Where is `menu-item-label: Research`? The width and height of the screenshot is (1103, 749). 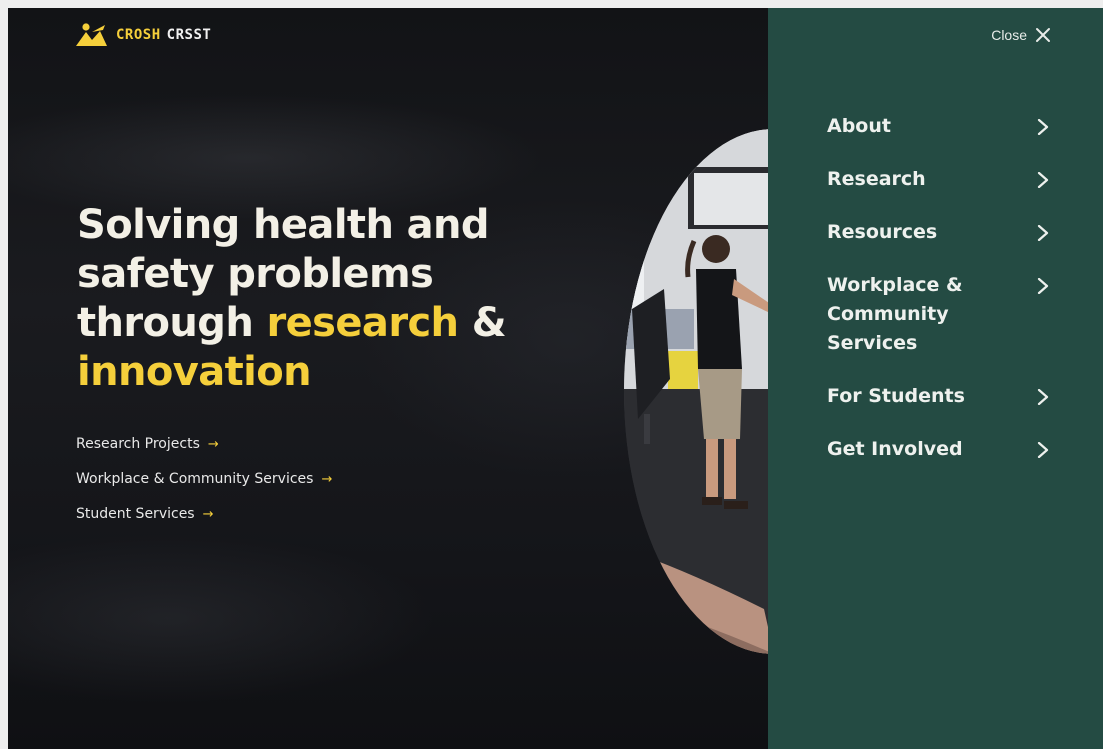
menu-item-label: Research is located at coordinates (876, 179).